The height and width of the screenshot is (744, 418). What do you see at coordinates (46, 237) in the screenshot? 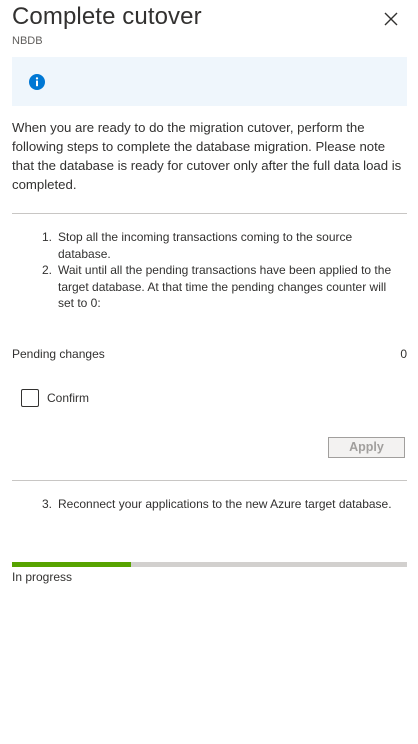
I see `step-number: 1.` at bounding box center [46, 237].